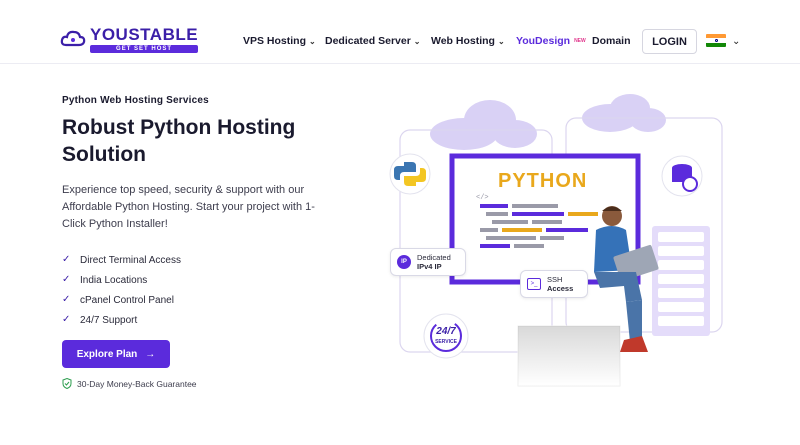 Image resolution: width=800 pixels, height=445 pixels. I want to click on list-item: ✓ Direct Terminal Access, so click(121, 260).